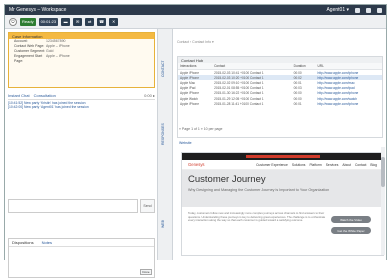 Image resolution: width=391 pixels, height=278 pixels. I want to click on tab-notes: Notes, so click(47, 242).